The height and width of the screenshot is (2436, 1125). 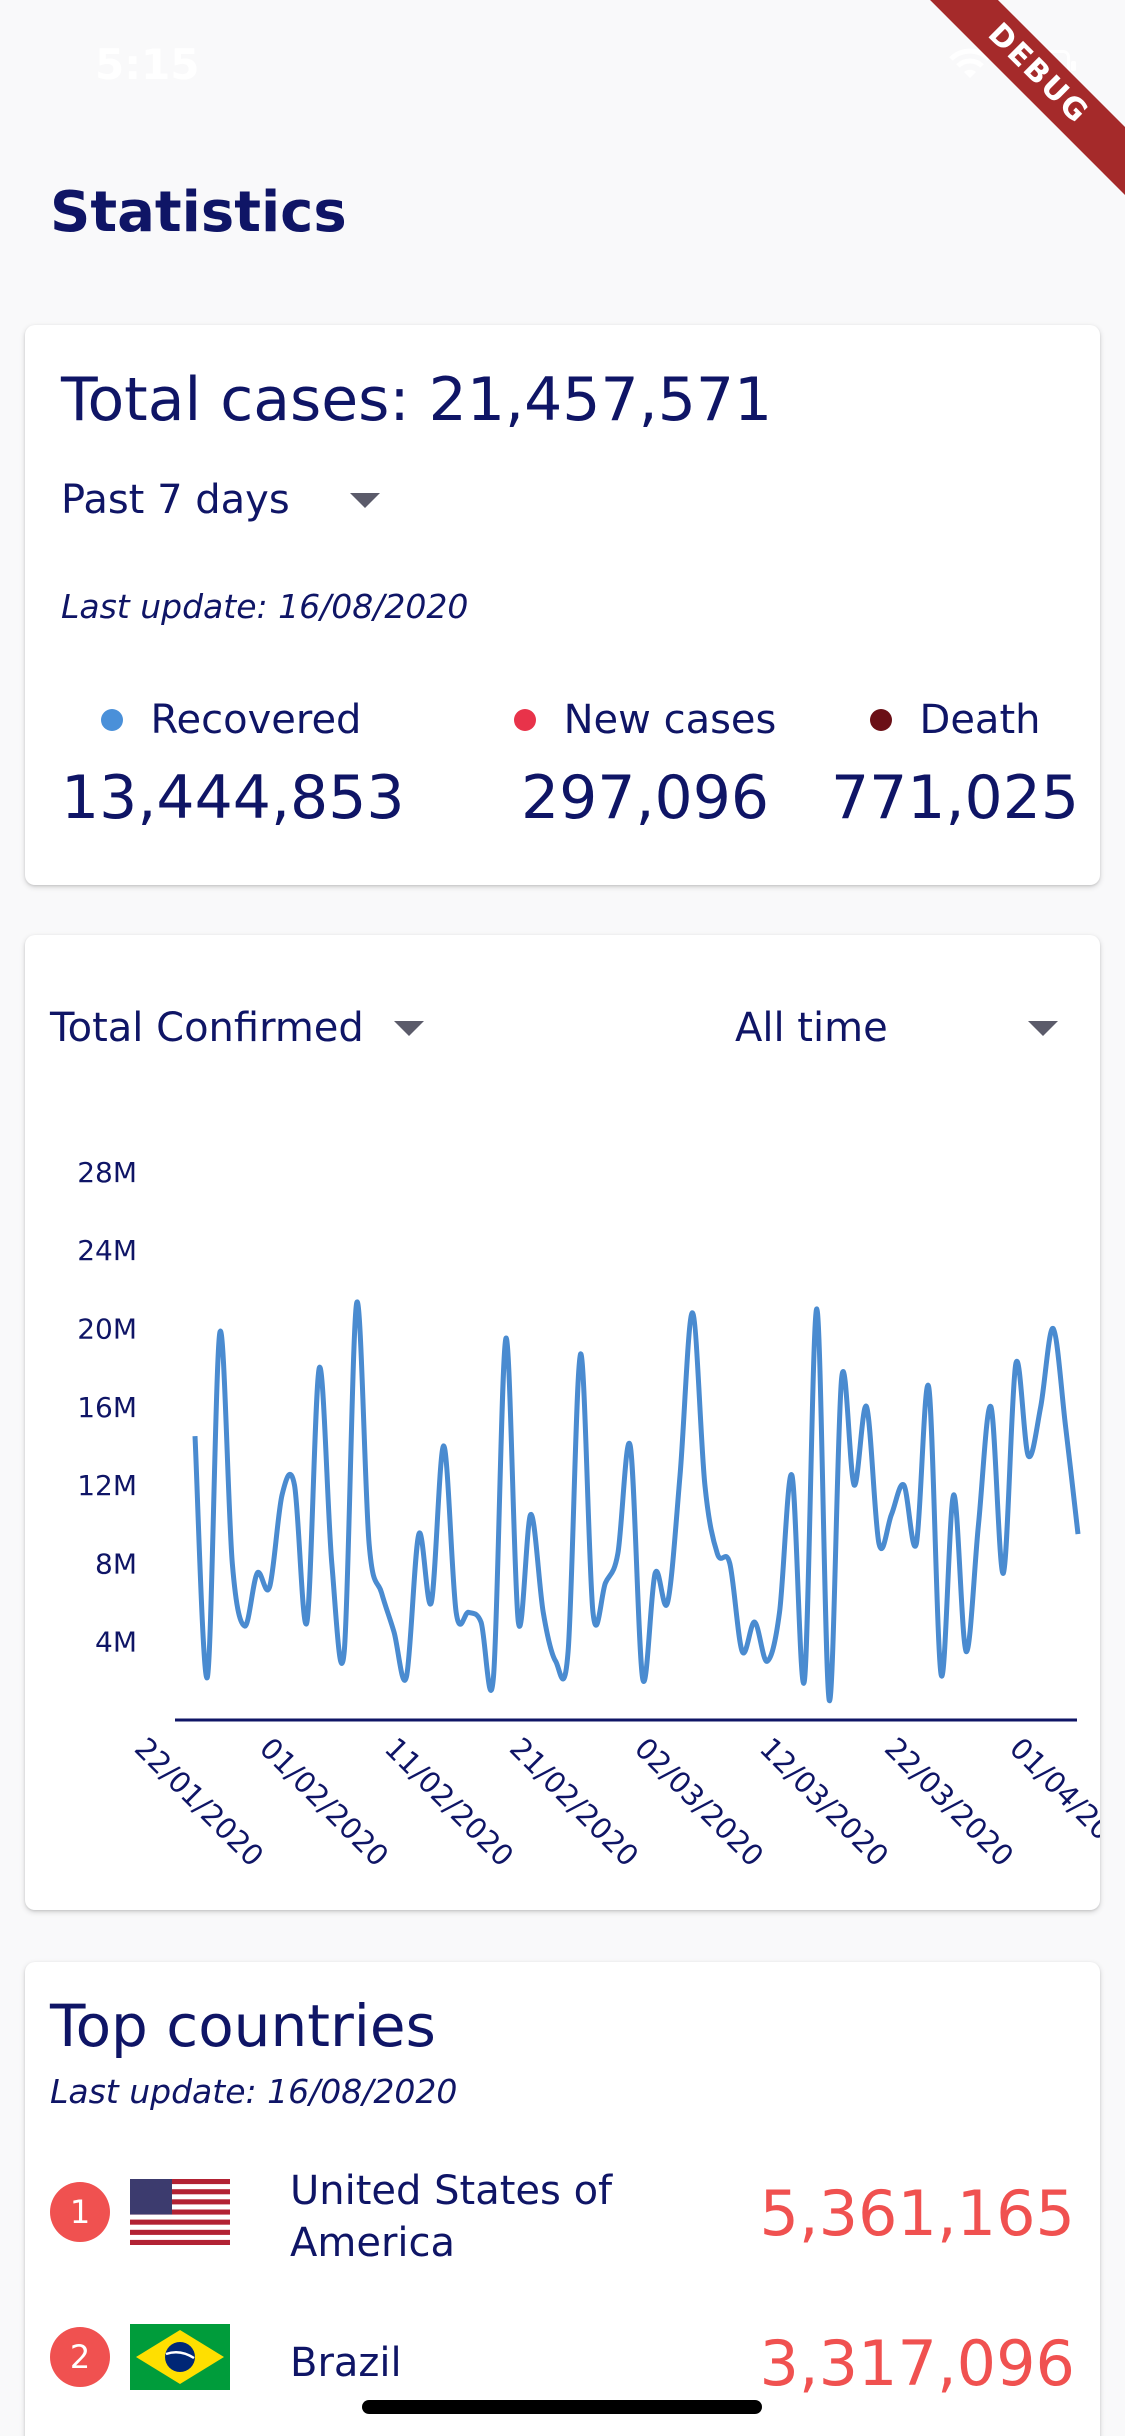 What do you see at coordinates (562, 2407) in the screenshot?
I see `home-indicator` at bounding box center [562, 2407].